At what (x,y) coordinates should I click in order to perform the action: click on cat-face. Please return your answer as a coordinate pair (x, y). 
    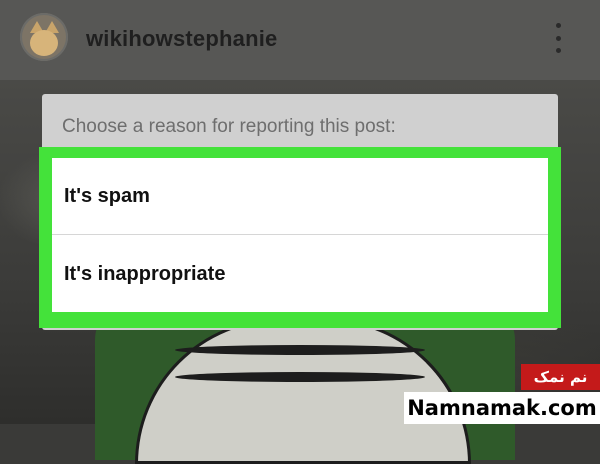
    Looking at the image, I should click on (44, 43).